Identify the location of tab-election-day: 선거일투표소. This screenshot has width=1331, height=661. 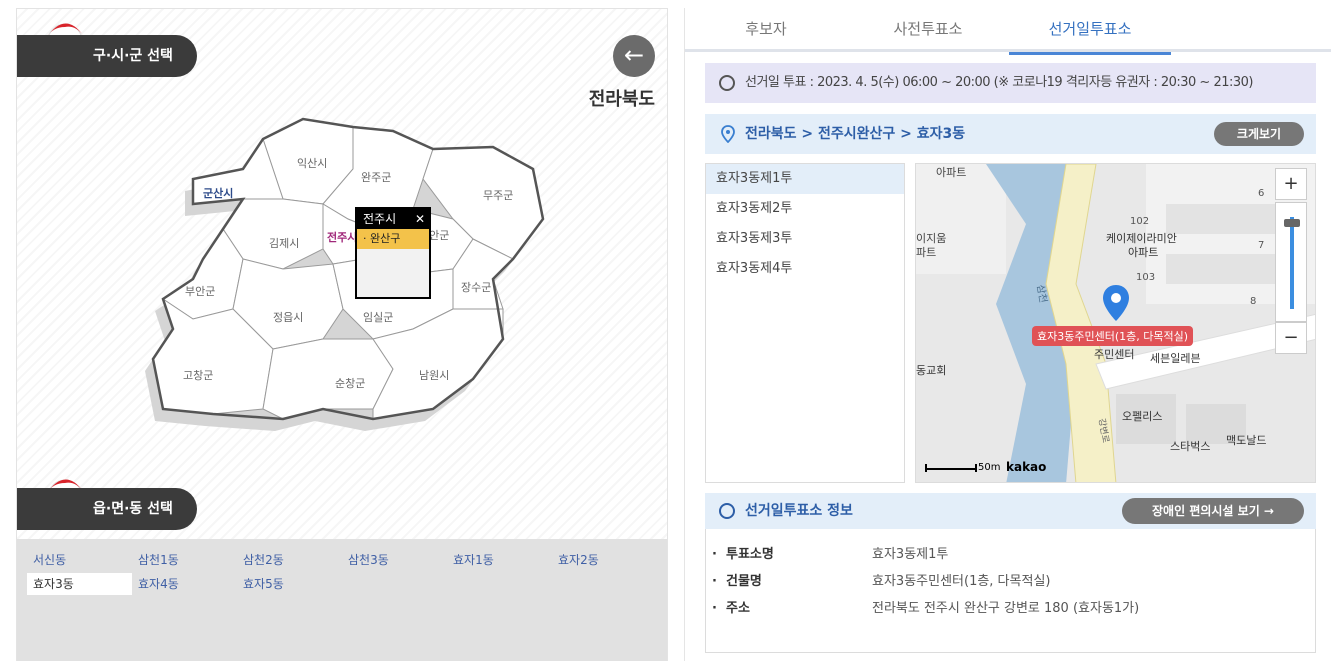
(1090, 31).